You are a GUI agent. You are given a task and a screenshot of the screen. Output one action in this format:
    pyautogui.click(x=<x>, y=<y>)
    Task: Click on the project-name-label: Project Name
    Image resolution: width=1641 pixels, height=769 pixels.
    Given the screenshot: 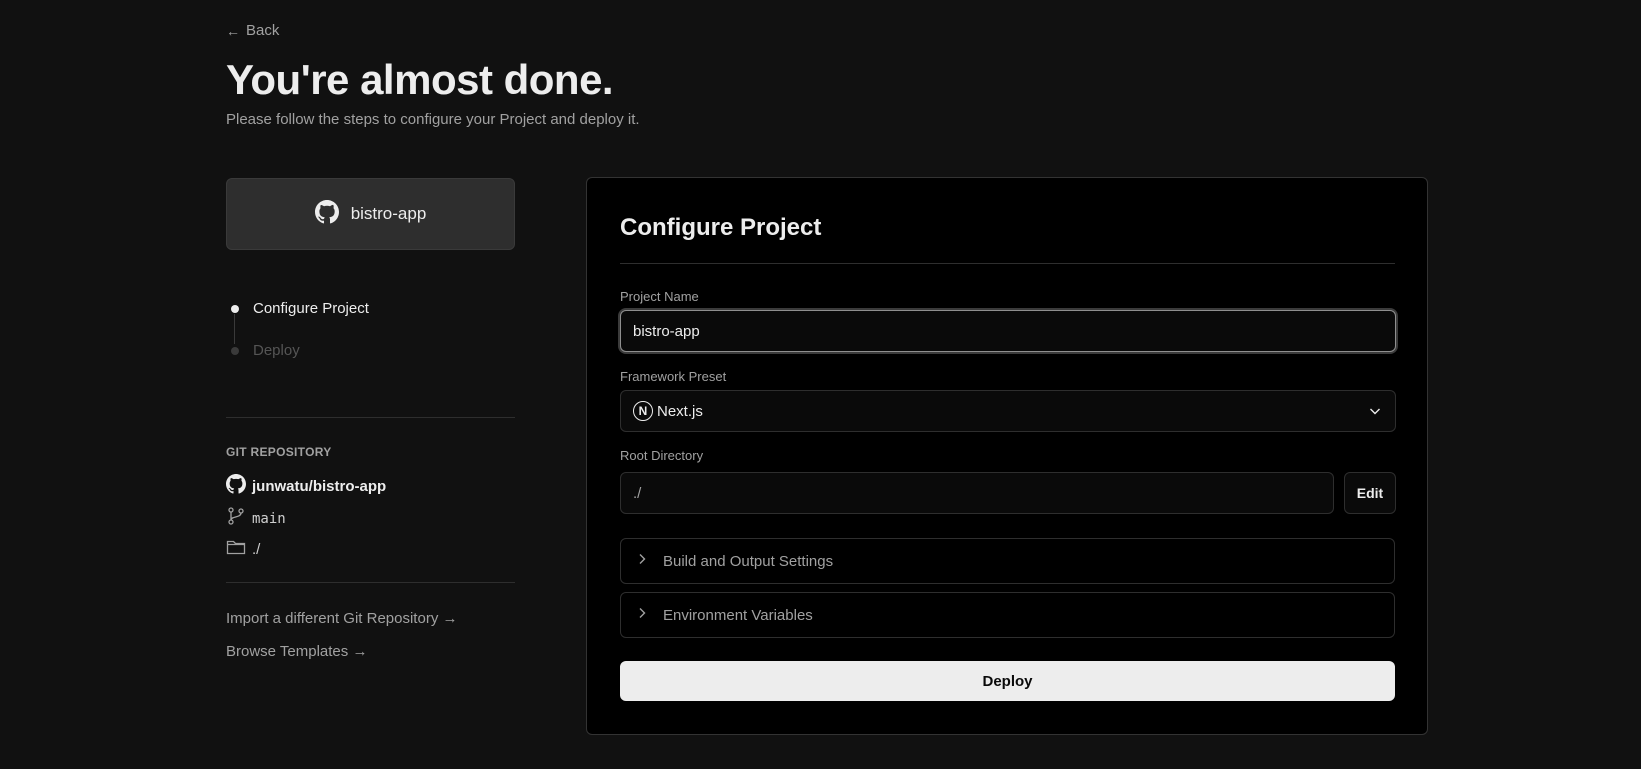 What is the action you would take?
    pyautogui.click(x=659, y=296)
    